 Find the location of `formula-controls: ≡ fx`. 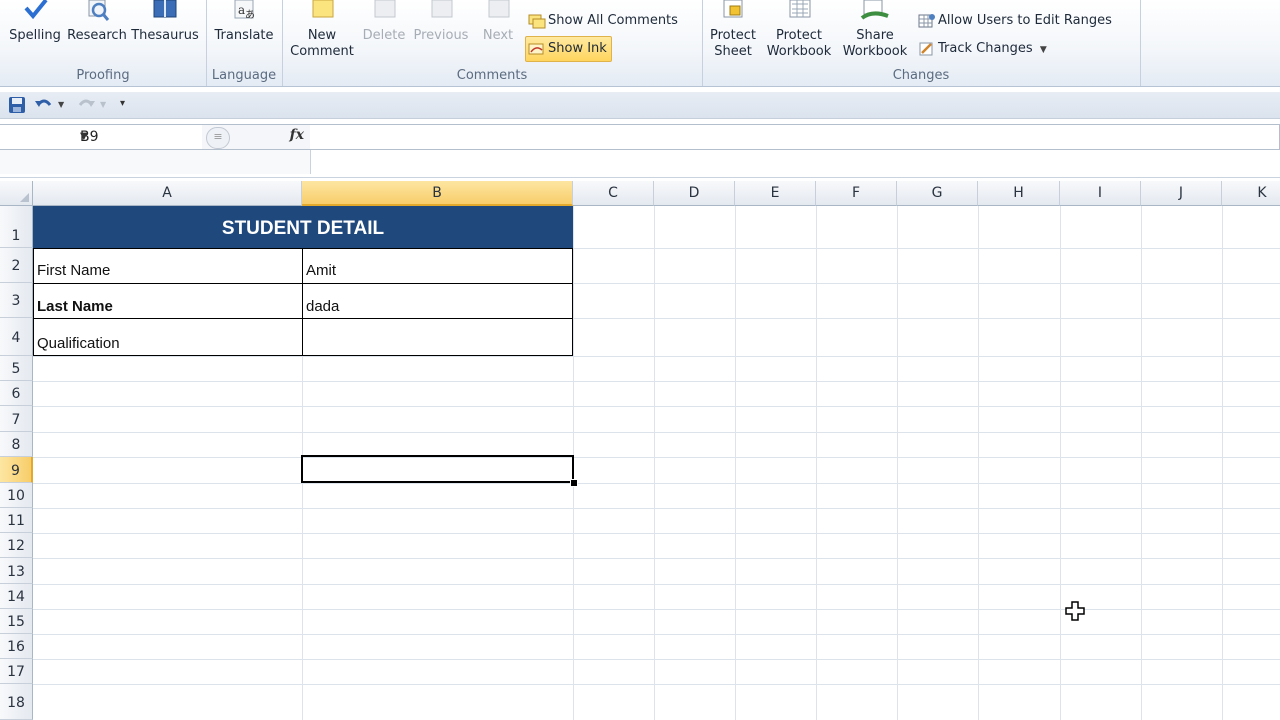

formula-controls: ≡ fx is located at coordinates (256, 137).